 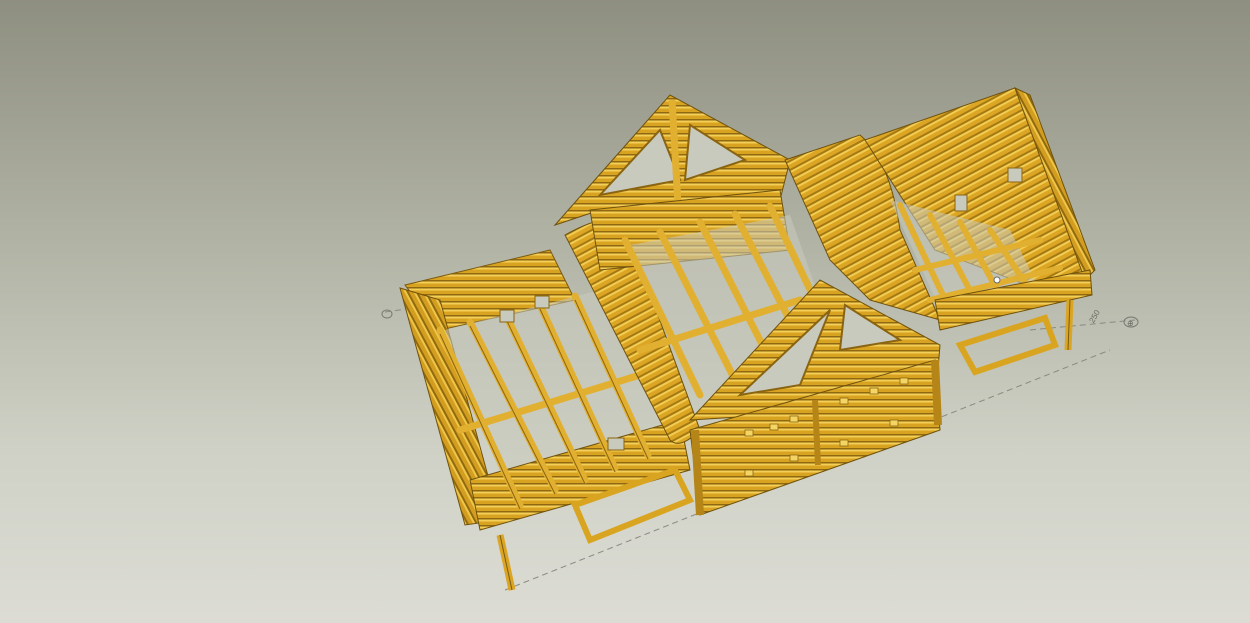 I want to click on axis-marker-right: ⊕, so click(x=1131, y=322).